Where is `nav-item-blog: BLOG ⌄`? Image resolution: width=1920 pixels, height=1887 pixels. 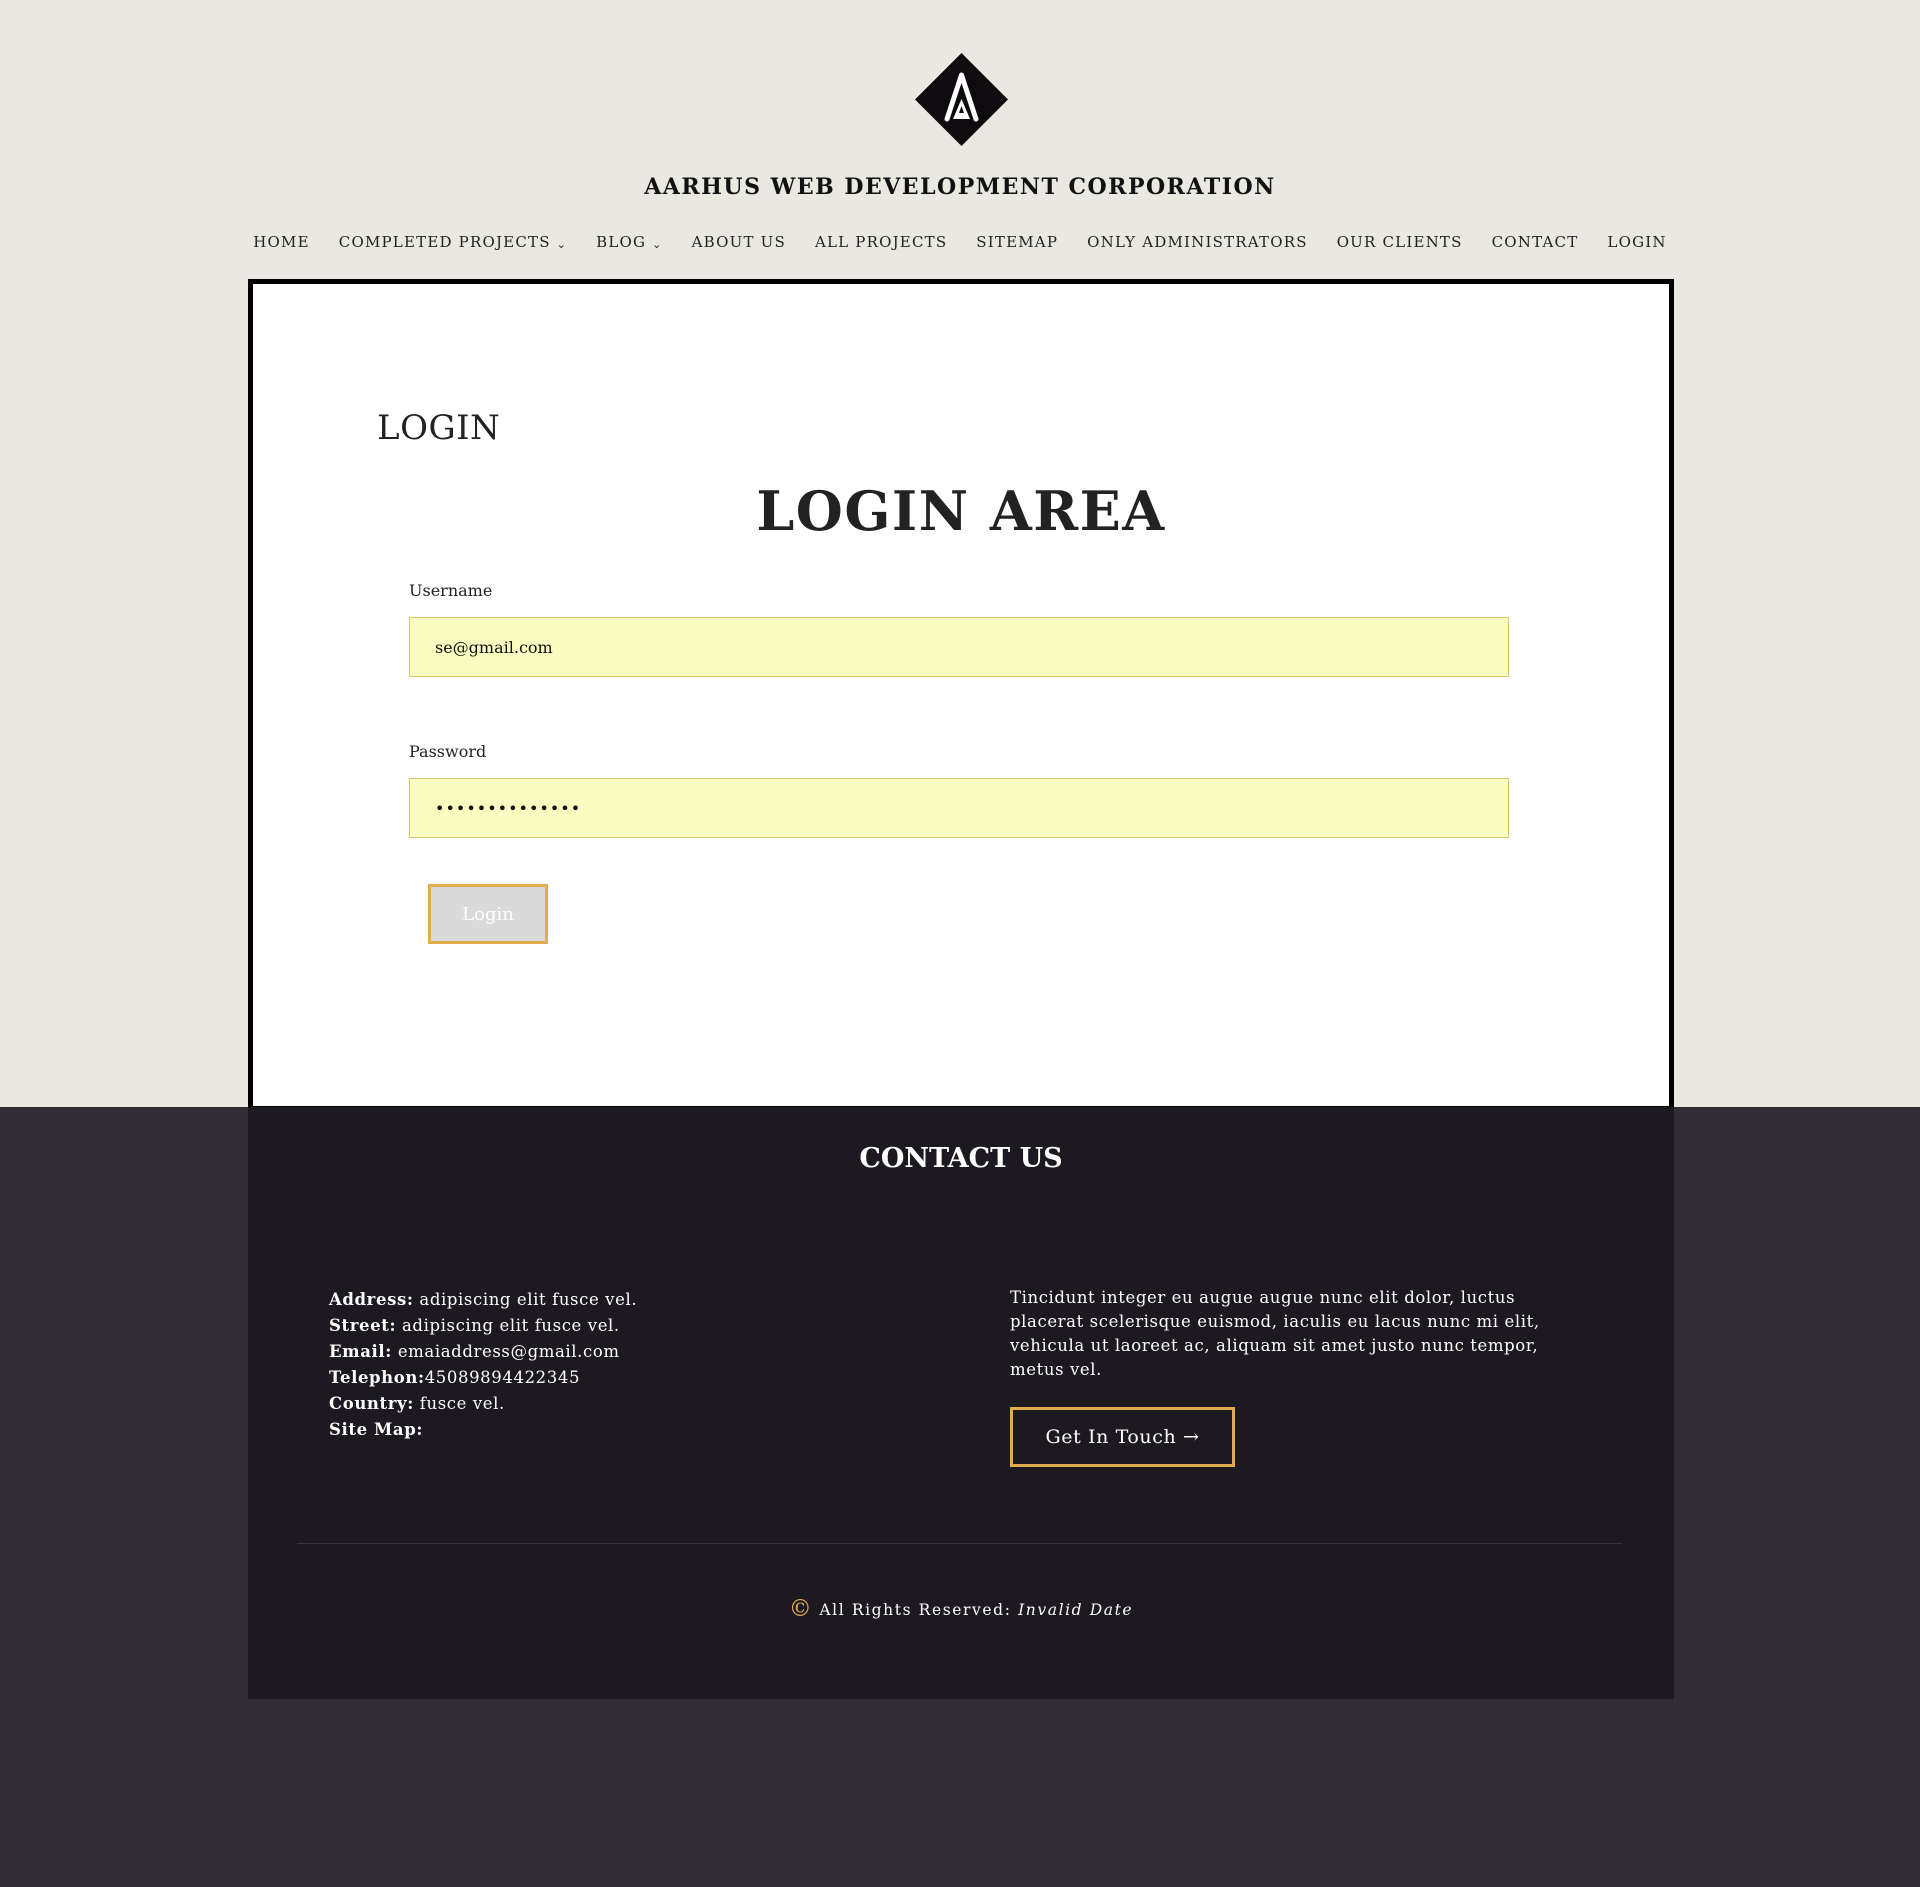
nav-item-blog: BLOG ⌄ is located at coordinates (630, 242).